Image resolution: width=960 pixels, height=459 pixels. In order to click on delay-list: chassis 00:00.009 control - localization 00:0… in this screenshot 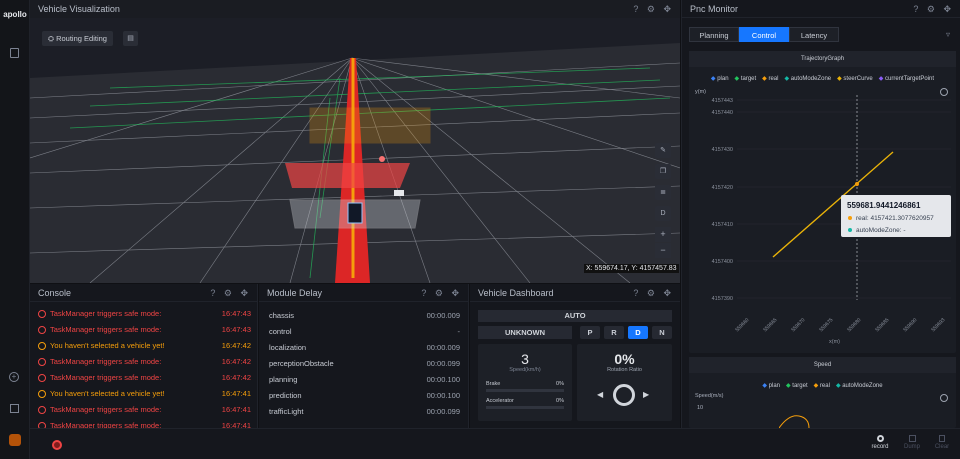, I will do `click(363, 368)`.